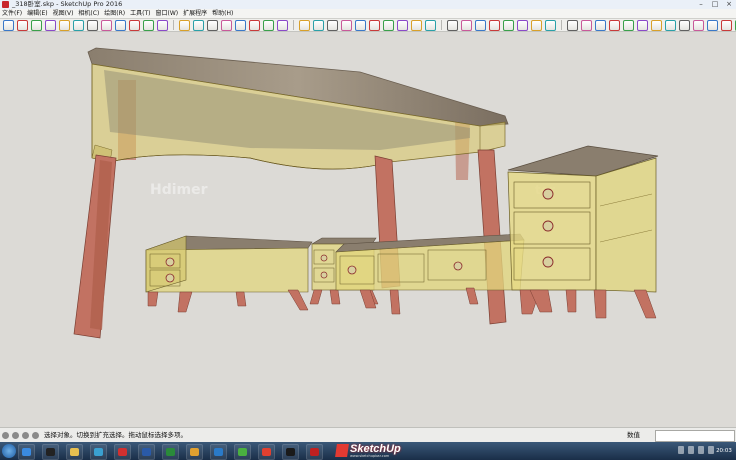 The image size is (736, 460). I want to click on walk-icon, so click(416, 25).